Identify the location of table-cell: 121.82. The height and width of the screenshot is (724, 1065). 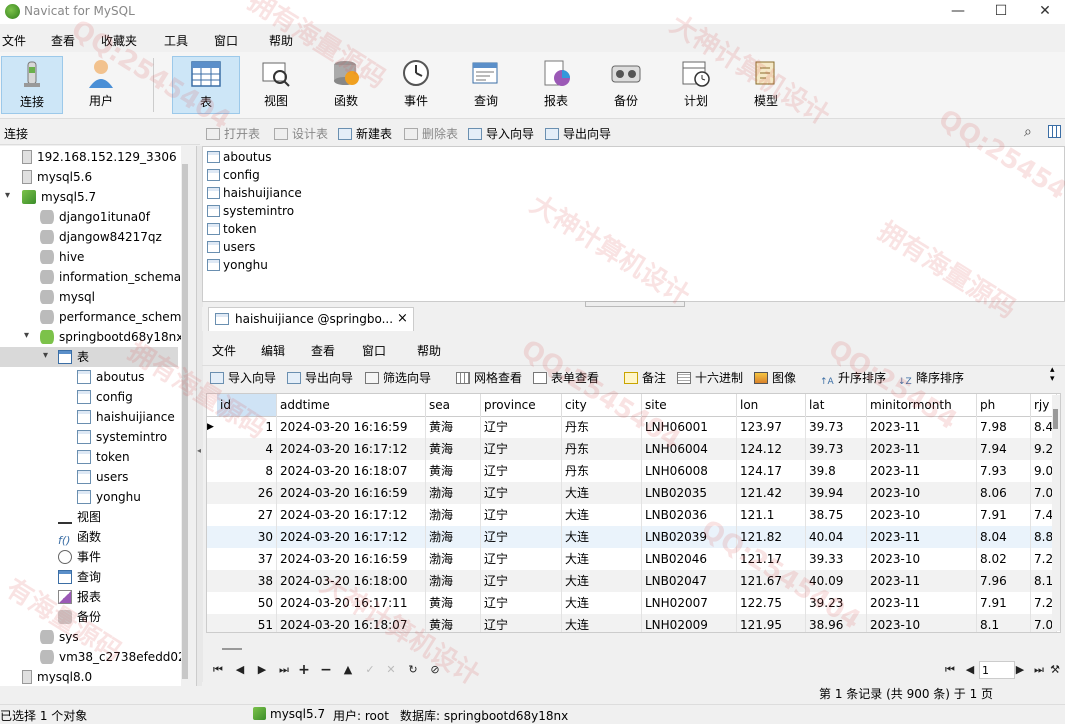
(771, 537).